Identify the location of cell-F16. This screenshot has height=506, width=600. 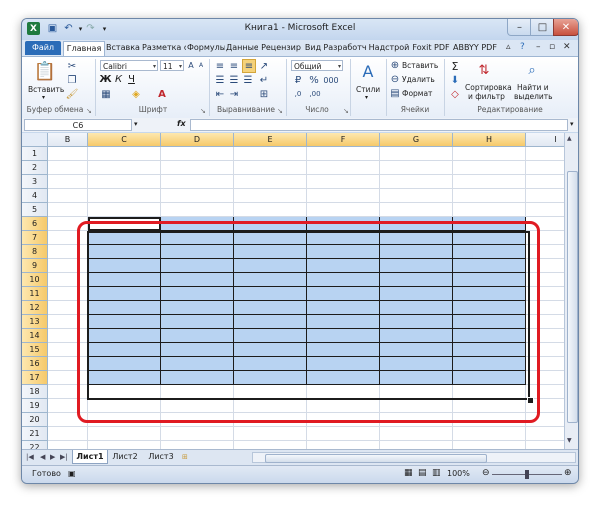
(343, 364).